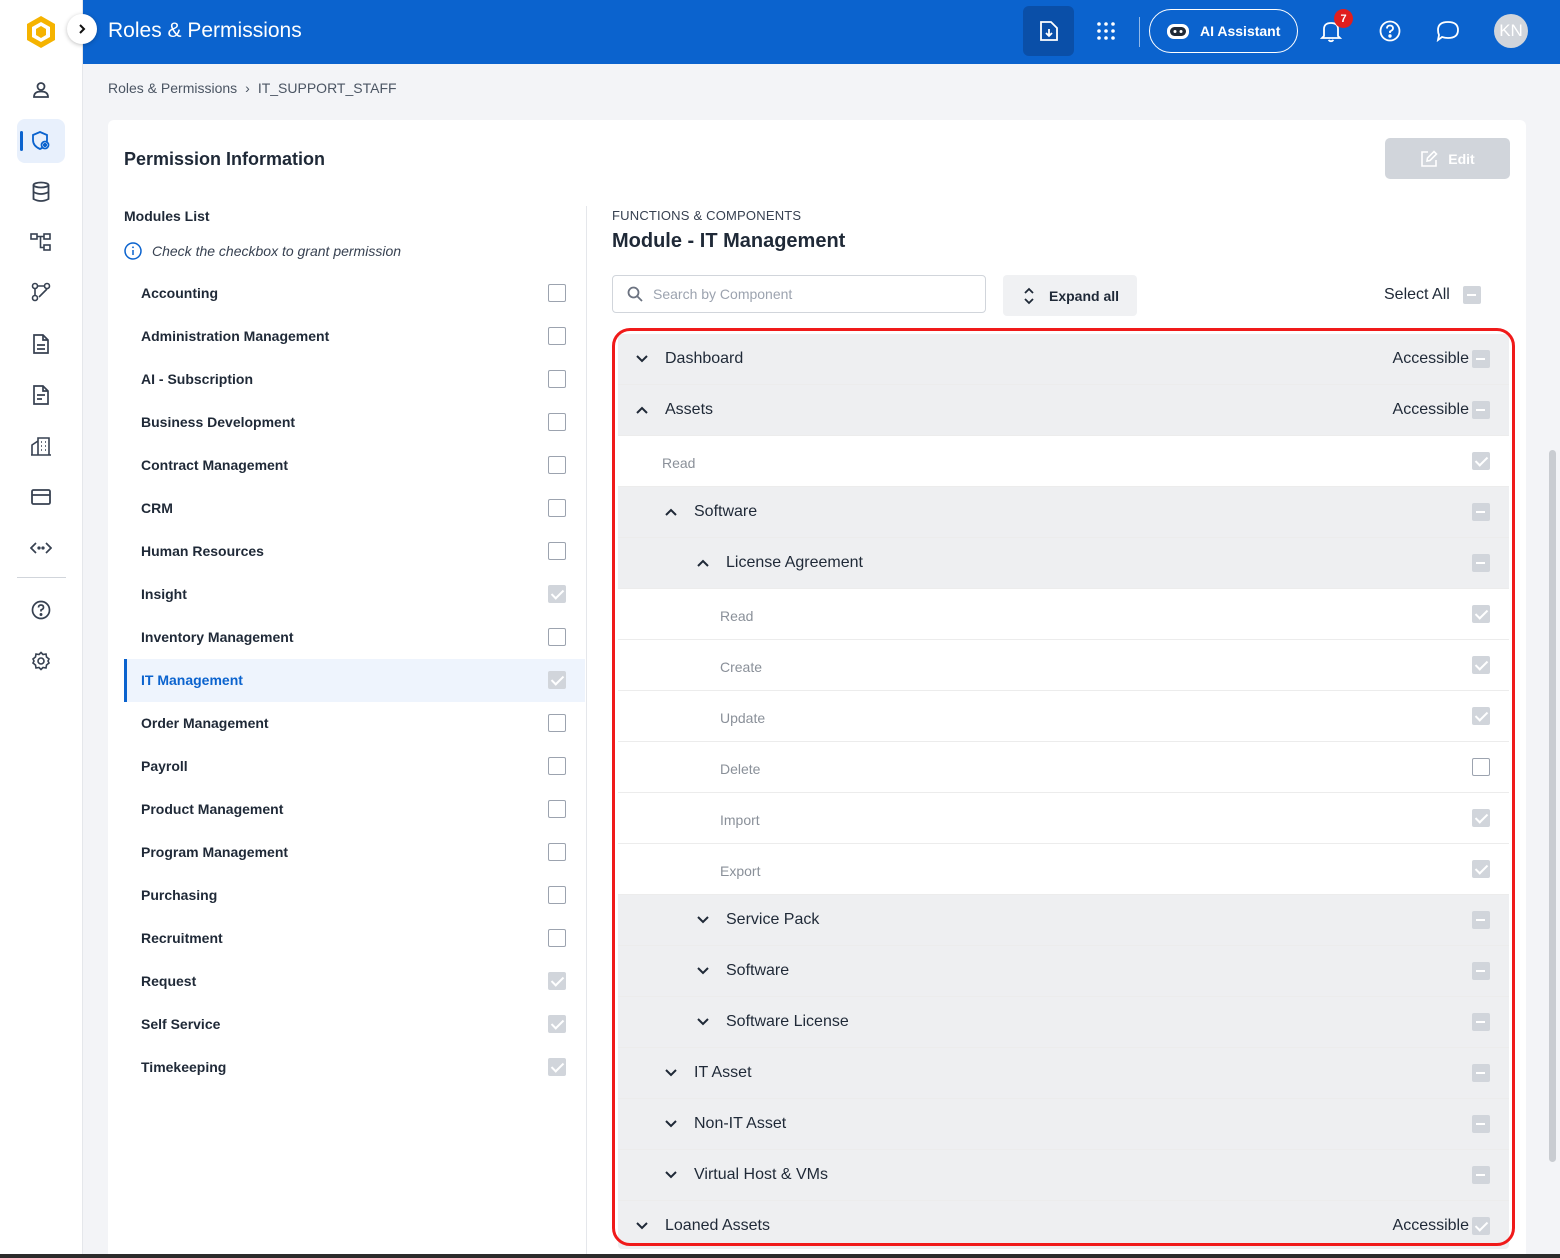 The height and width of the screenshot is (1258, 1560). What do you see at coordinates (41, 497) in the screenshot?
I see `card-icon` at bounding box center [41, 497].